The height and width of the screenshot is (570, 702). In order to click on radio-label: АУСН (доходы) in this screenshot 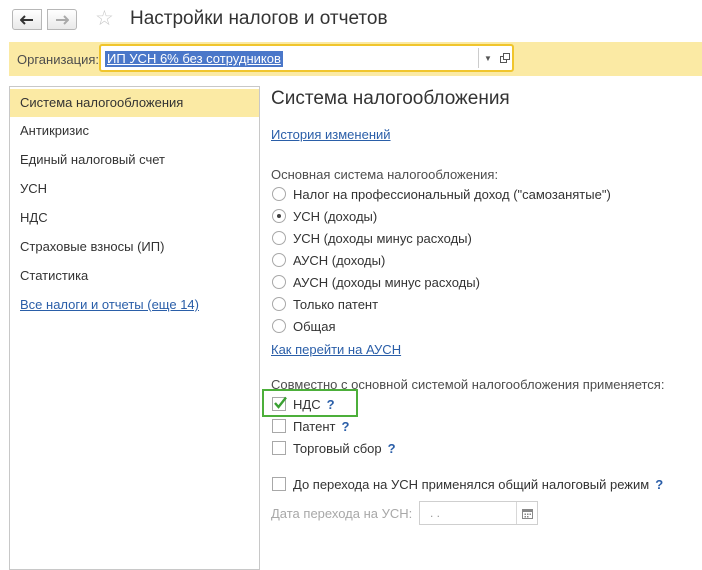, I will do `click(339, 260)`.